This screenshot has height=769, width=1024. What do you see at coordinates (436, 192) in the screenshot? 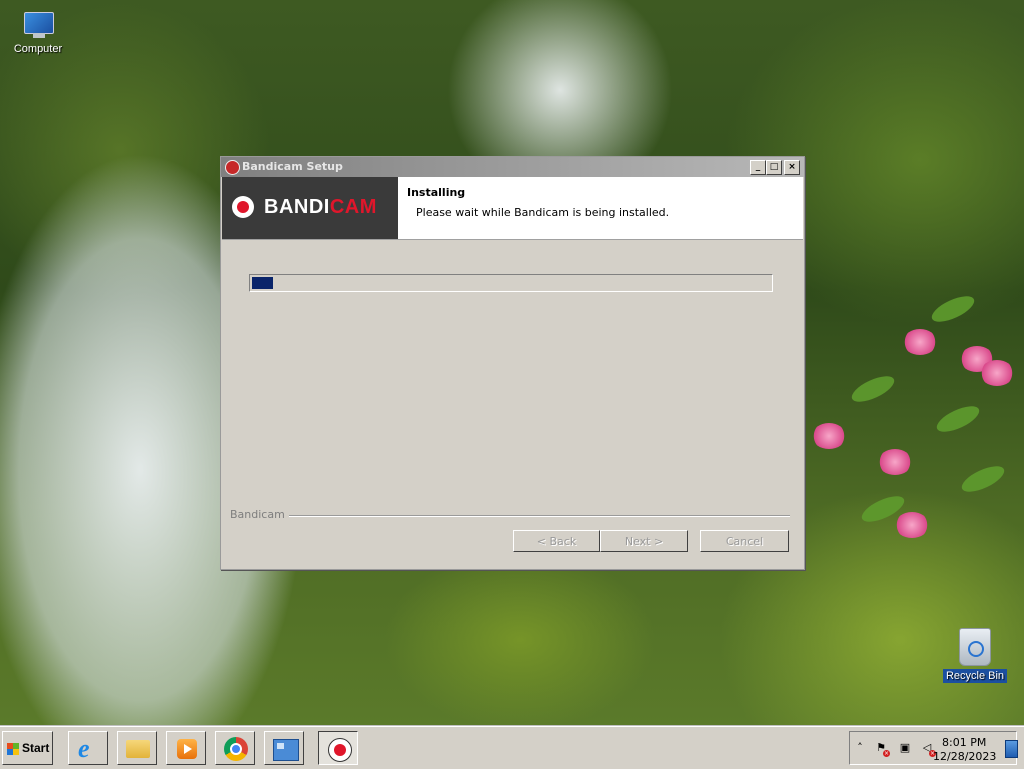
I see `page-title: Installing` at bounding box center [436, 192].